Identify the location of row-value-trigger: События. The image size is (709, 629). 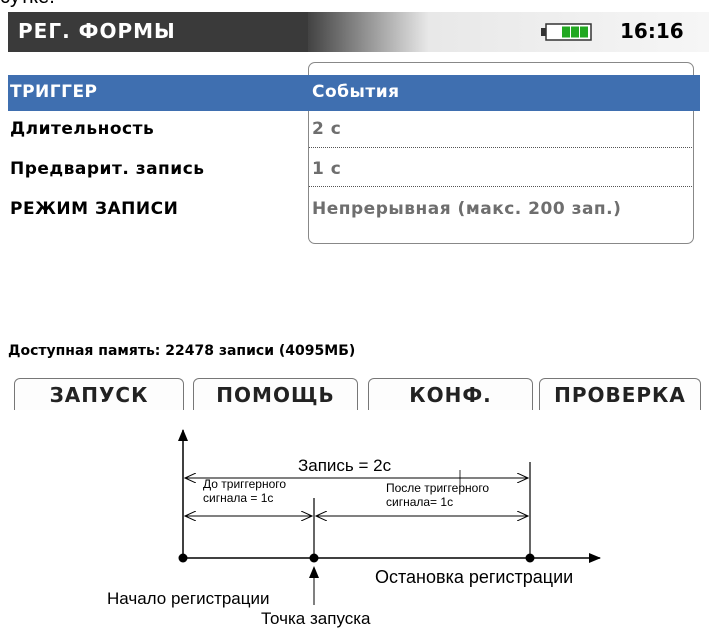
(356, 92).